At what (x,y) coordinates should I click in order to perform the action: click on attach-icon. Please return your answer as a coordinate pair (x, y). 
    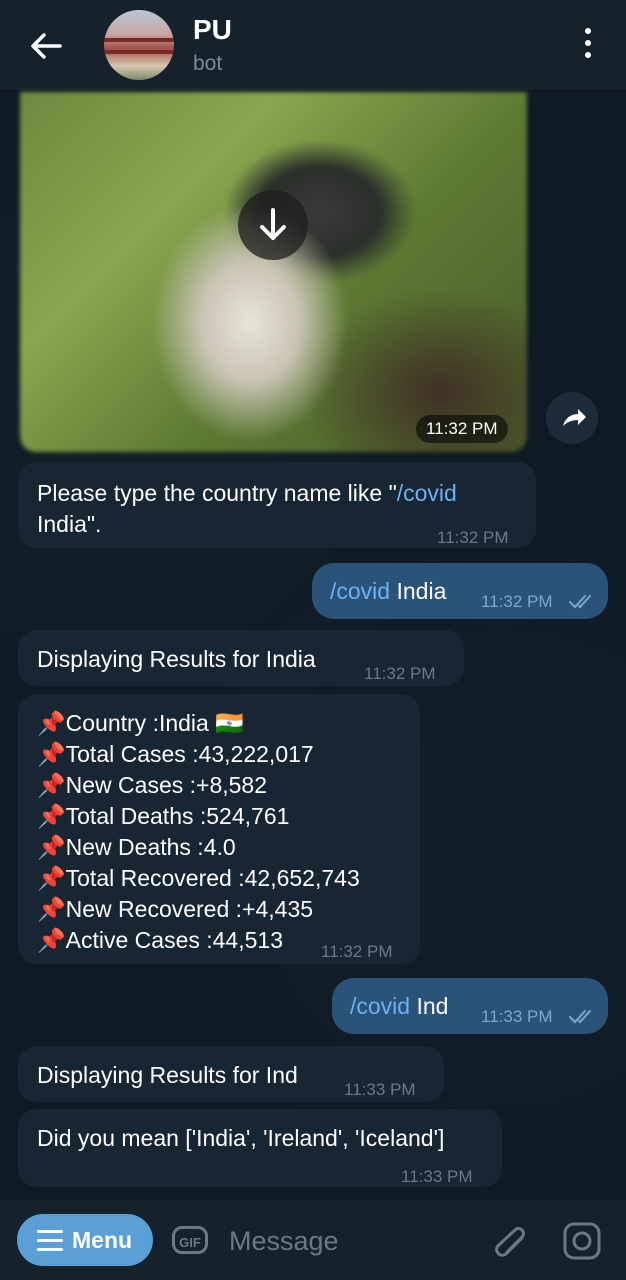
    Looking at the image, I should click on (510, 1241).